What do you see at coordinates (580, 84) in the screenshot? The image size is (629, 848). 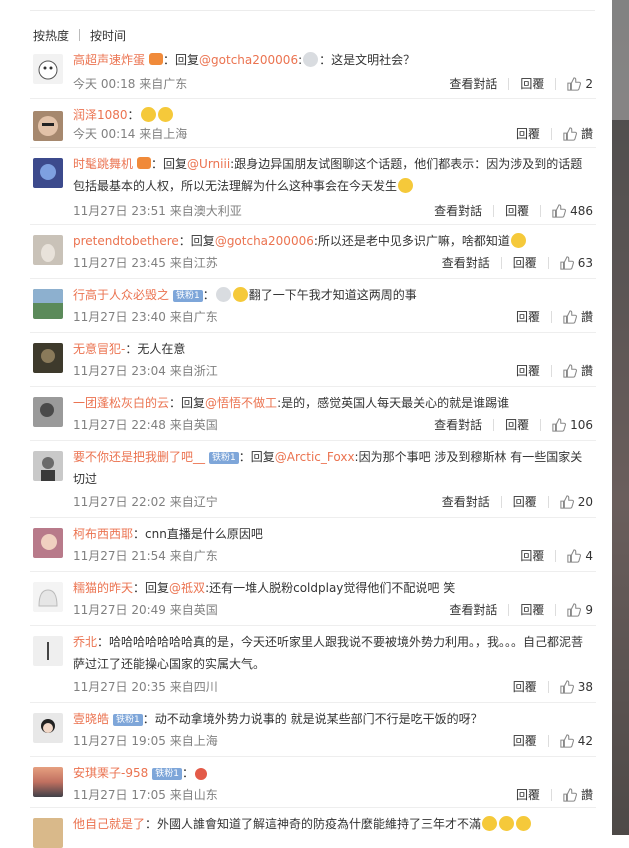 I see `like-button: 2` at bounding box center [580, 84].